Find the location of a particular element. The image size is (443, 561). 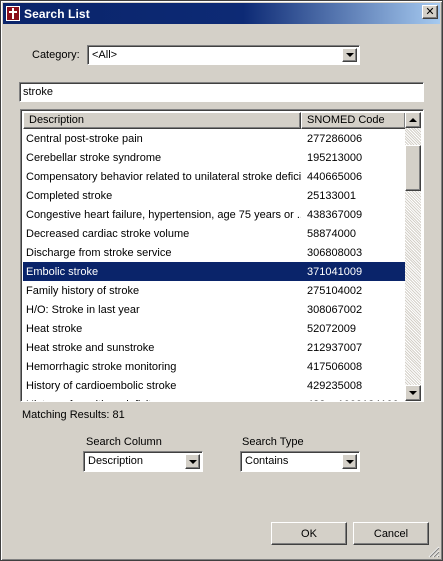

column-header-description: Description is located at coordinates (162, 120).